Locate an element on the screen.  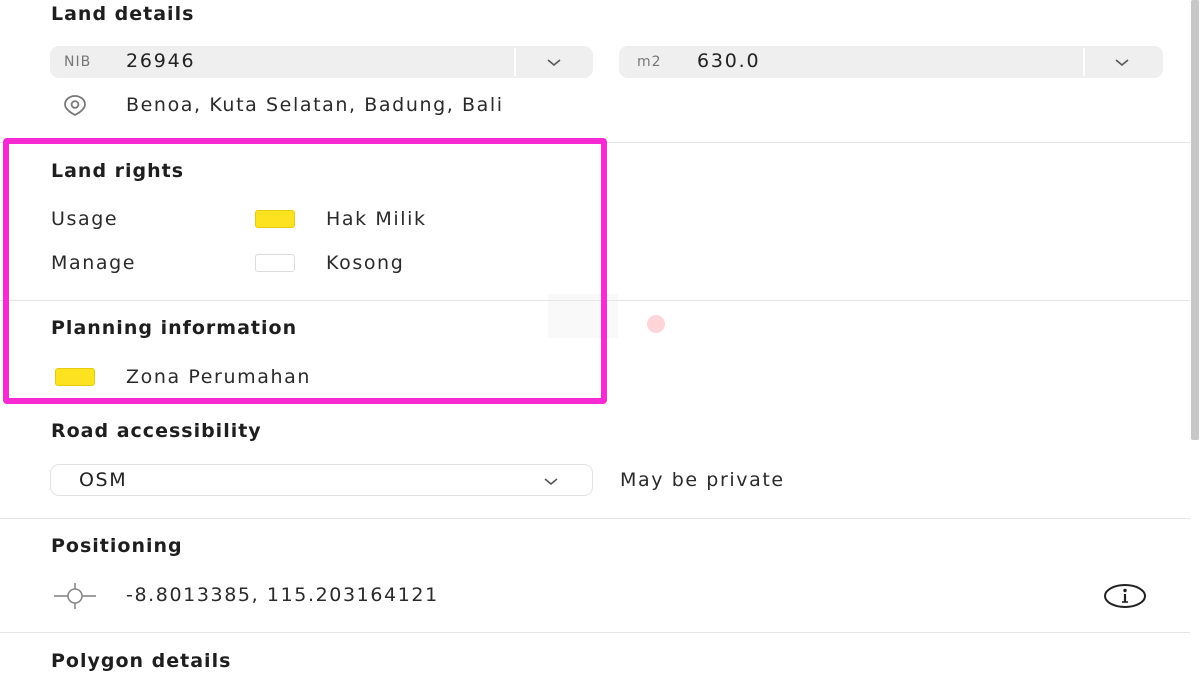
land-details-heading: Land details is located at coordinates (123, 14).